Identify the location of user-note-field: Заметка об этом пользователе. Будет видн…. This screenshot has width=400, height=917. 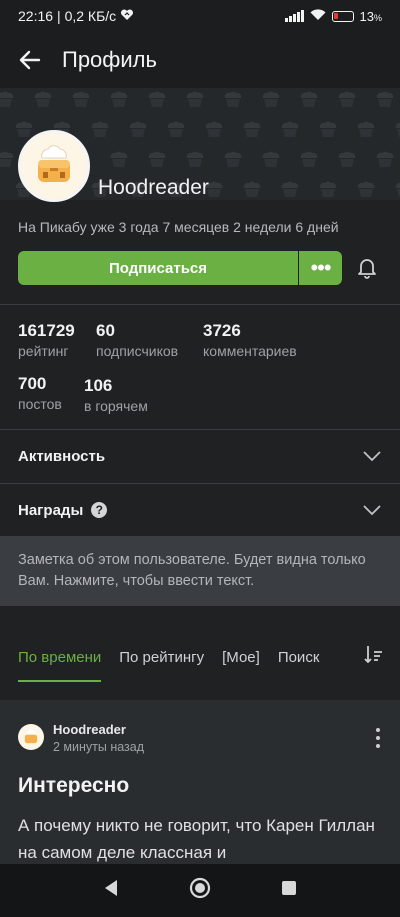
(200, 571).